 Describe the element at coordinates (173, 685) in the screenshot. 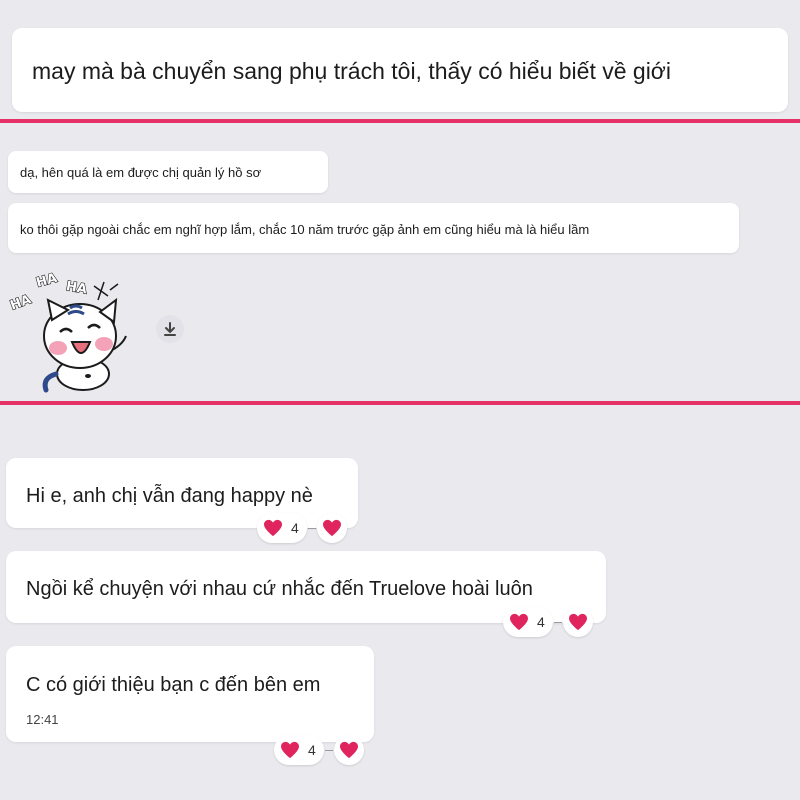

I see `message-text: C có giới thiệu bạn c đến bên em` at that location.